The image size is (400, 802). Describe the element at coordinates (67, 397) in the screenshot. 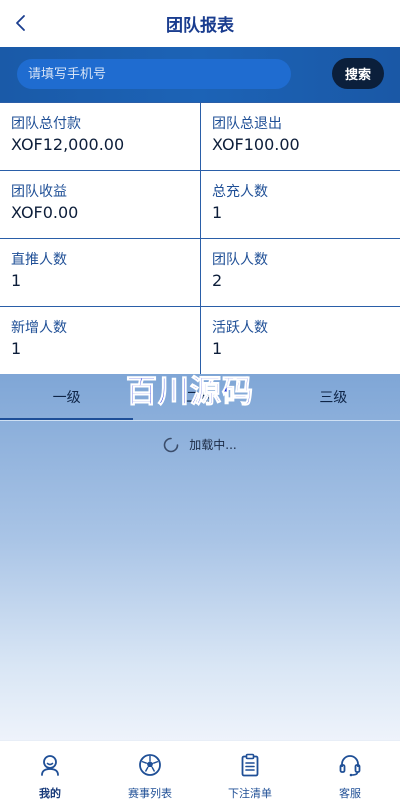

I see `tab-level-1: 一级` at that location.